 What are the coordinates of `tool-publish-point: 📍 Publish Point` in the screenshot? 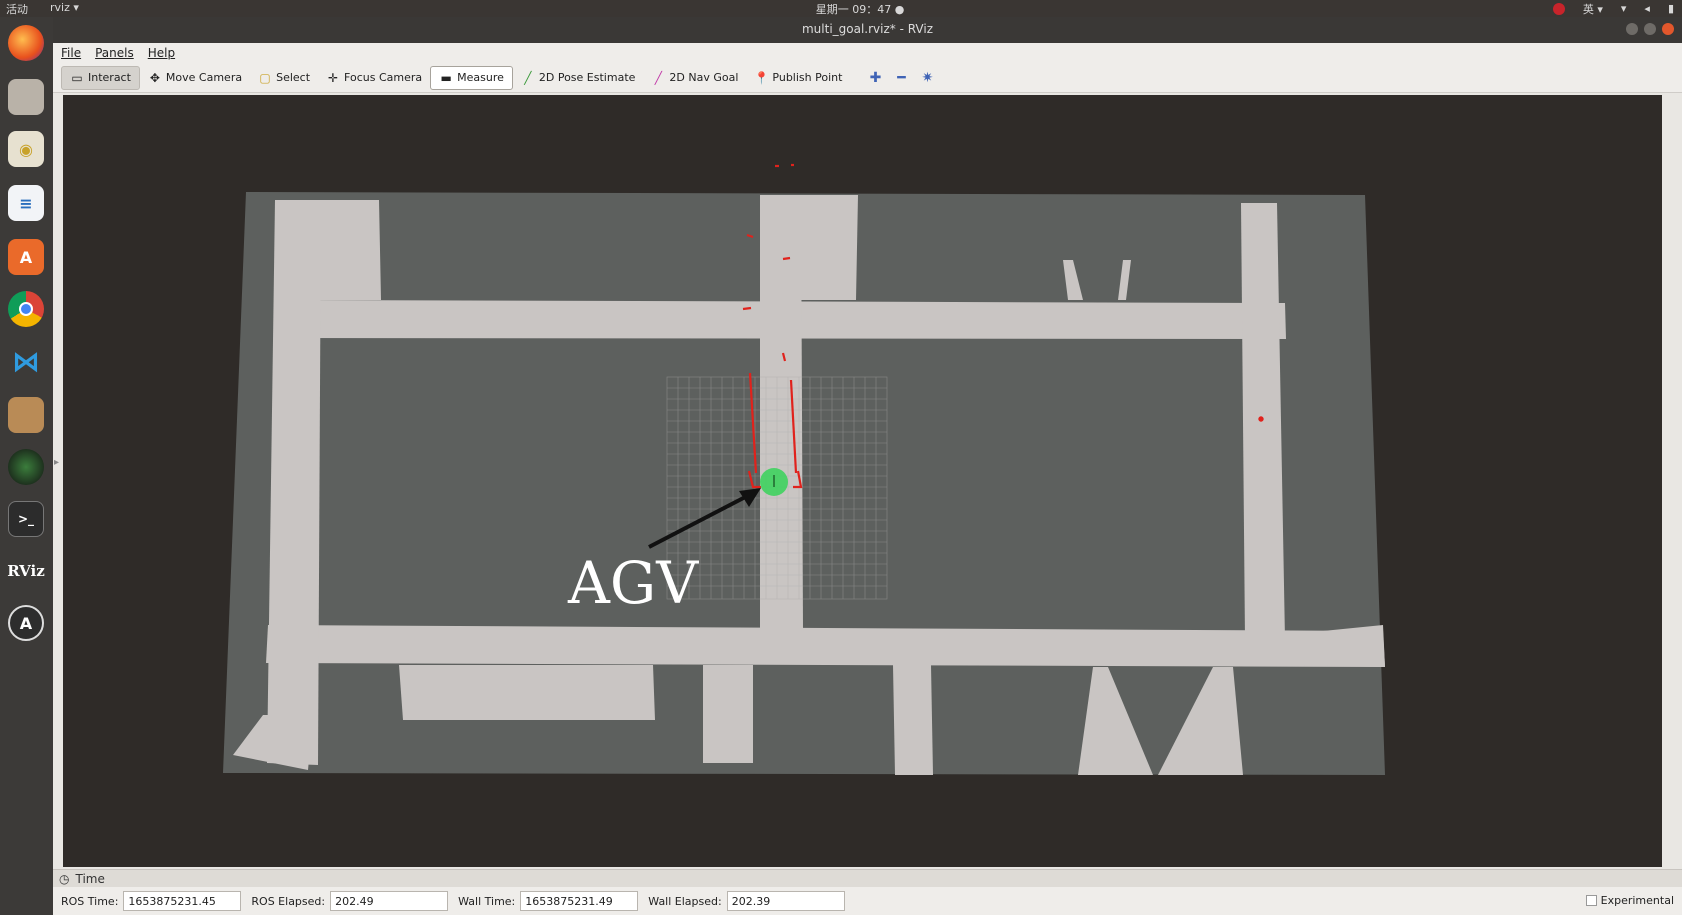 It's located at (798, 78).